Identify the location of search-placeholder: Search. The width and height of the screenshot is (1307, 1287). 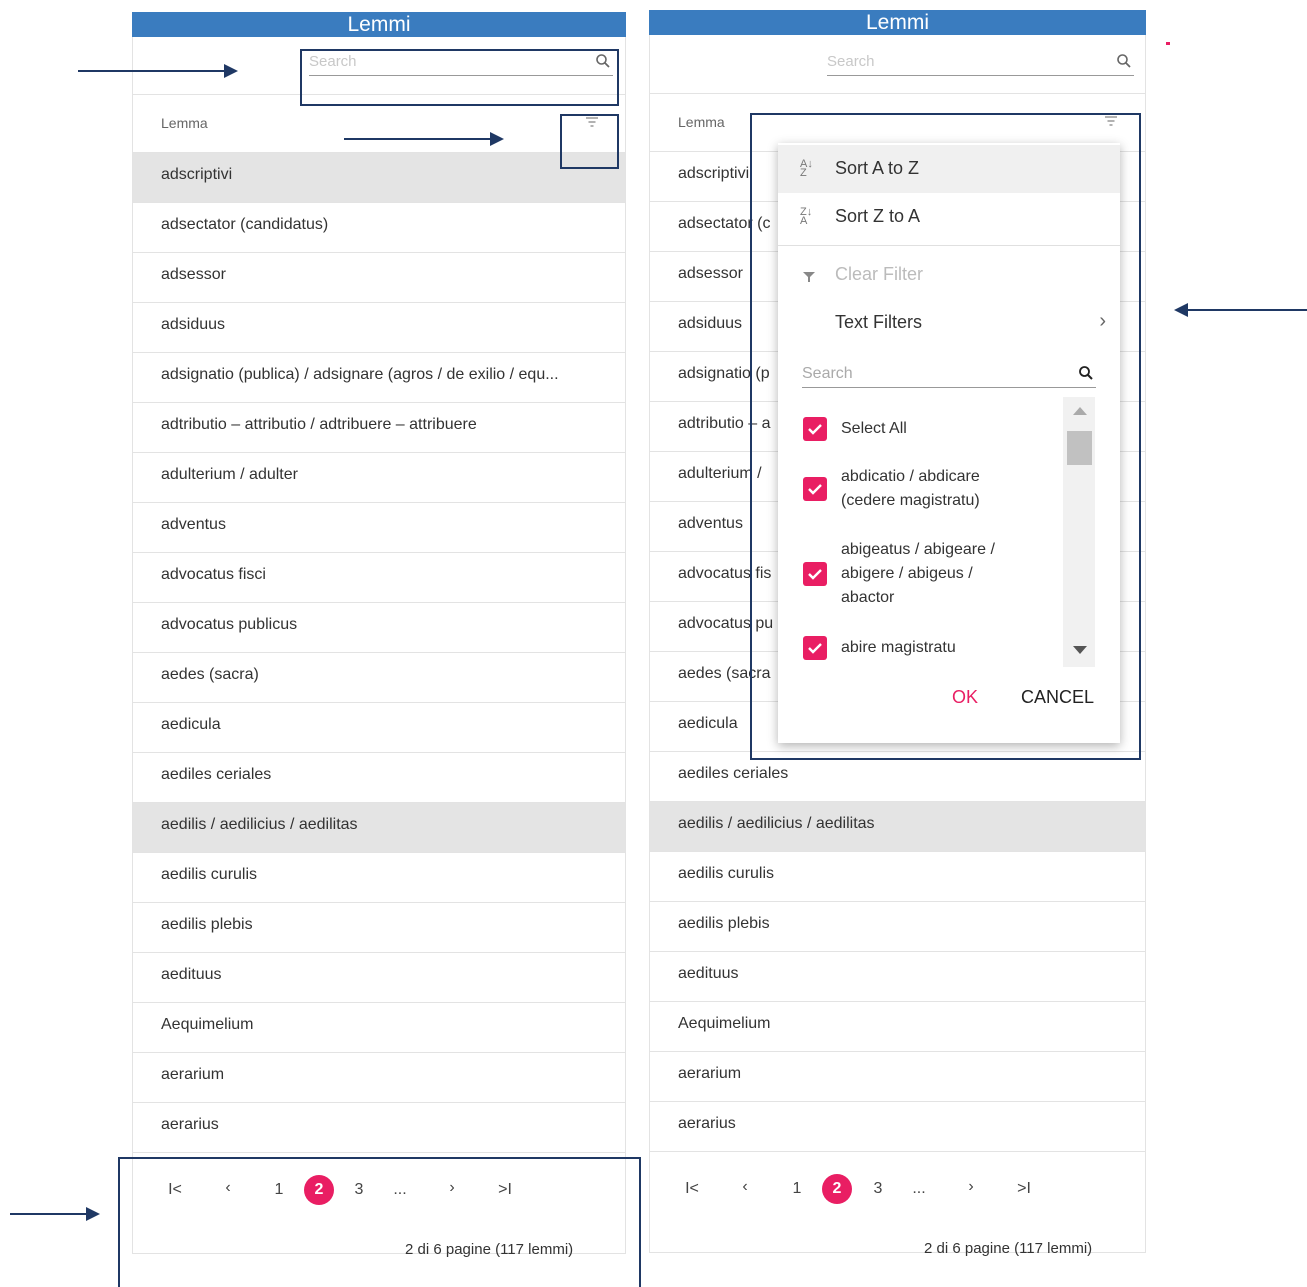
(851, 61).